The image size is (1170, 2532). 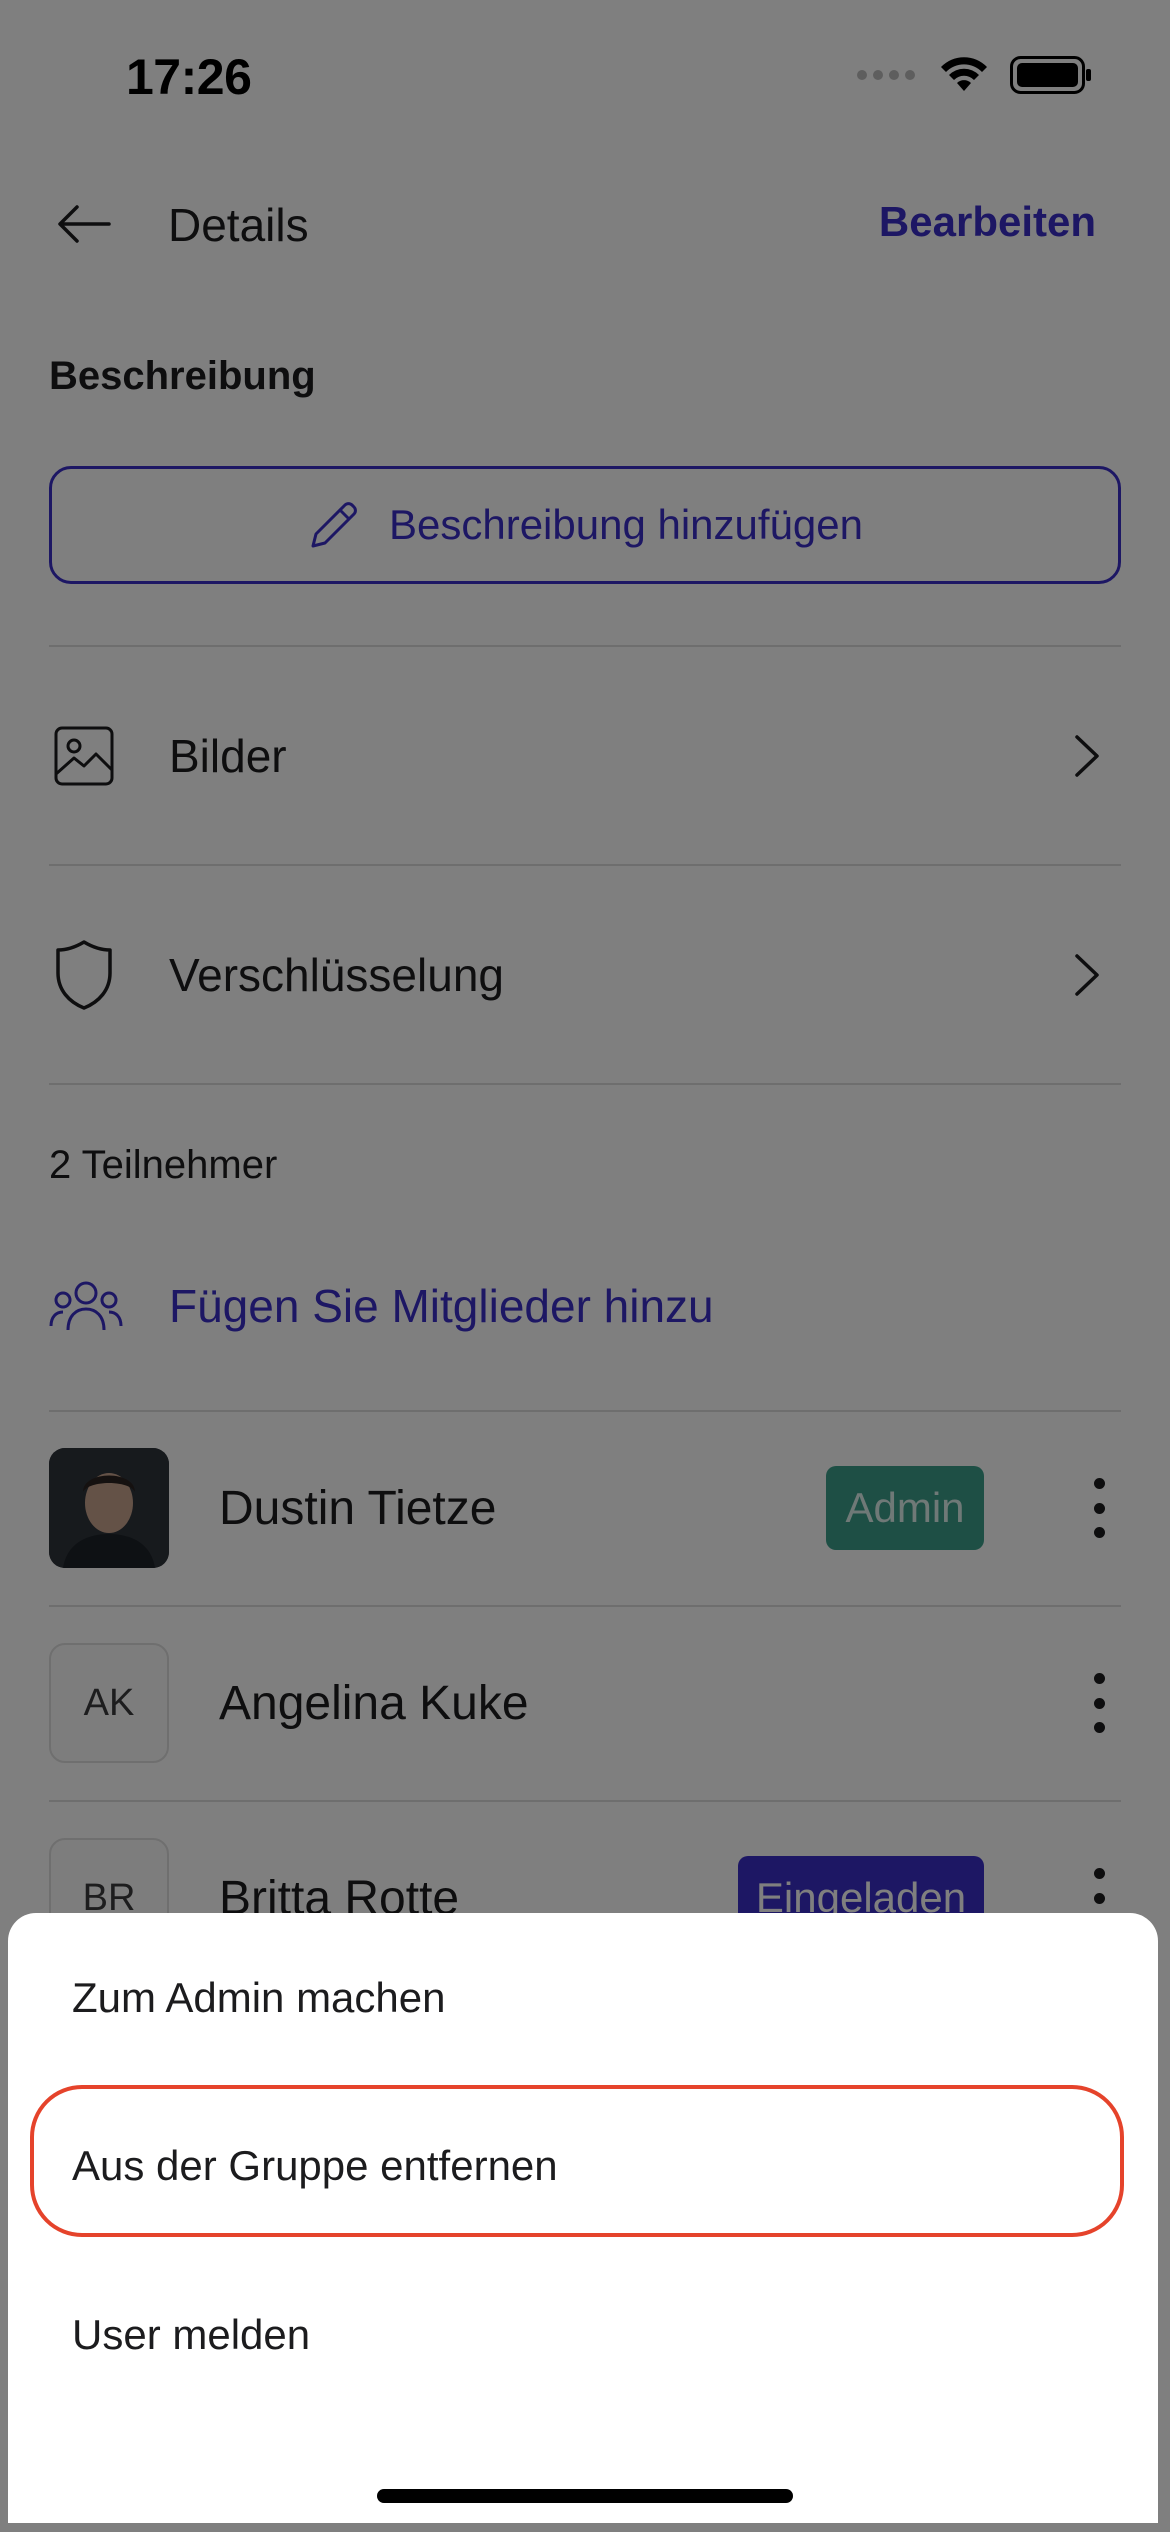 I want to click on make-admin-option: Zum Admin machen, so click(x=259, y=1998).